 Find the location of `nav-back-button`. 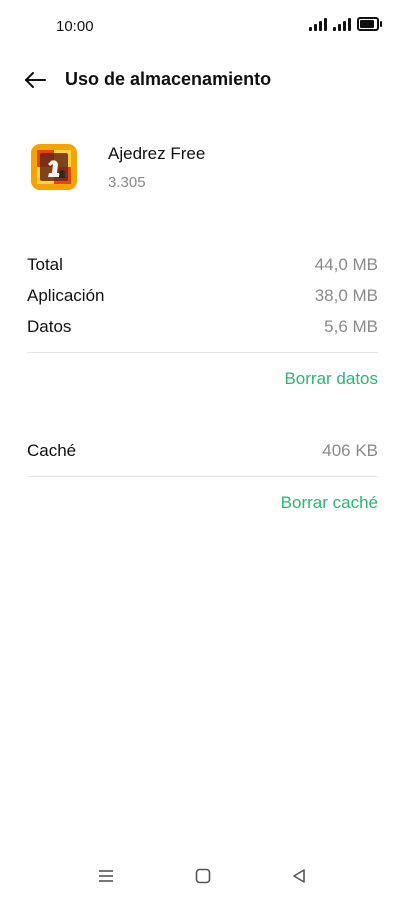

nav-back-button is located at coordinates (299, 876).